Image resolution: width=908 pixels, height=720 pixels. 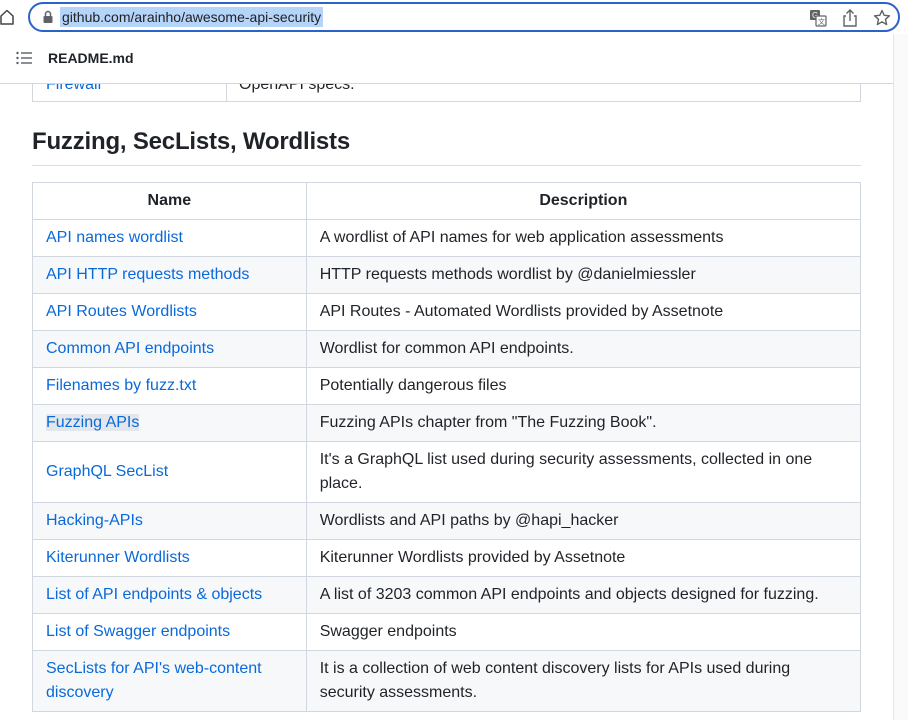 I want to click on lock-icon, so click(x=48, y=17).